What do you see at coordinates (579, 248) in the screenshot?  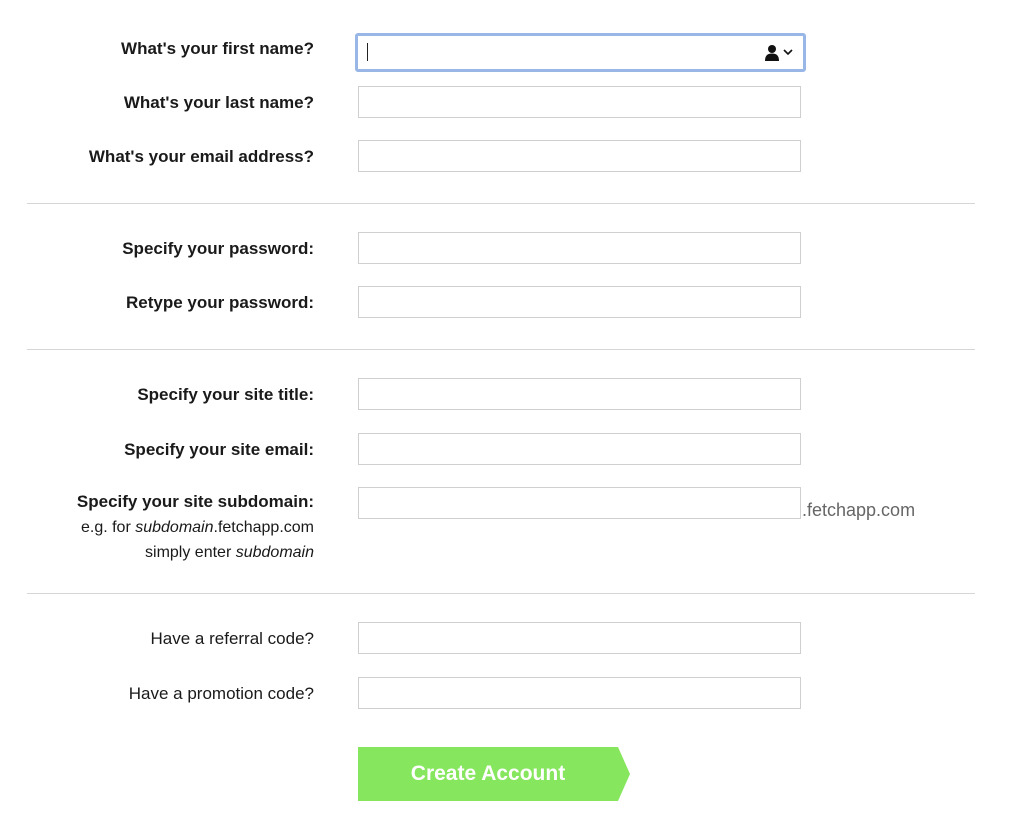 I see `password-input` at bounding box center [579, 248].